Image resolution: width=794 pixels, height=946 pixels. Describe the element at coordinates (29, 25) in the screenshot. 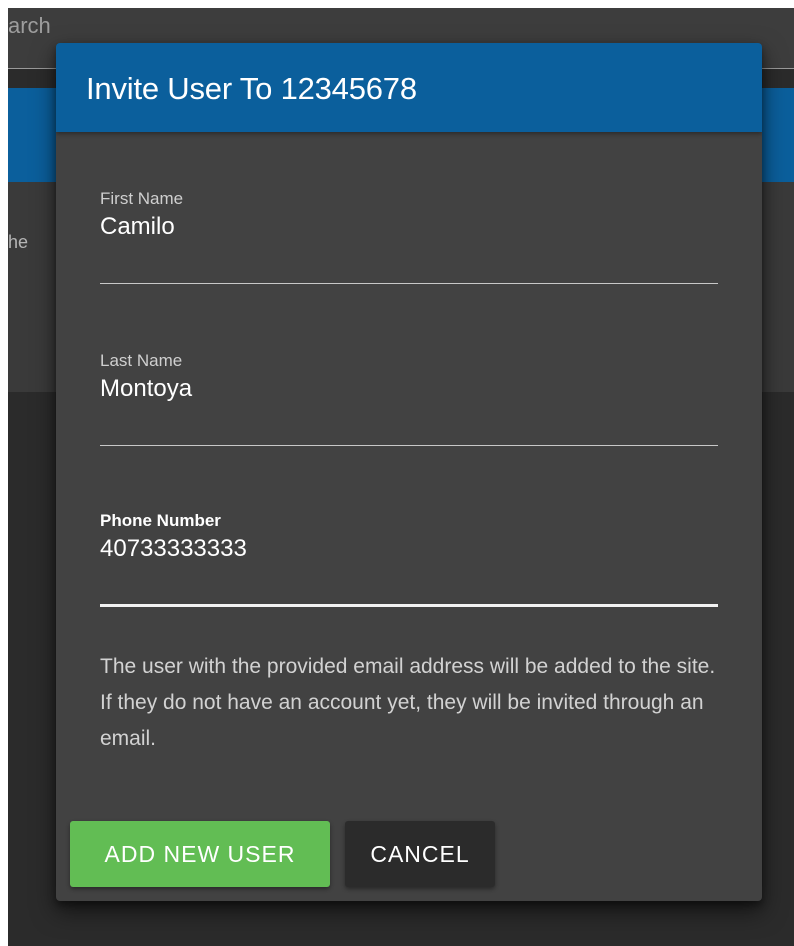

I see `background-search-placeholder: arch` at that location.